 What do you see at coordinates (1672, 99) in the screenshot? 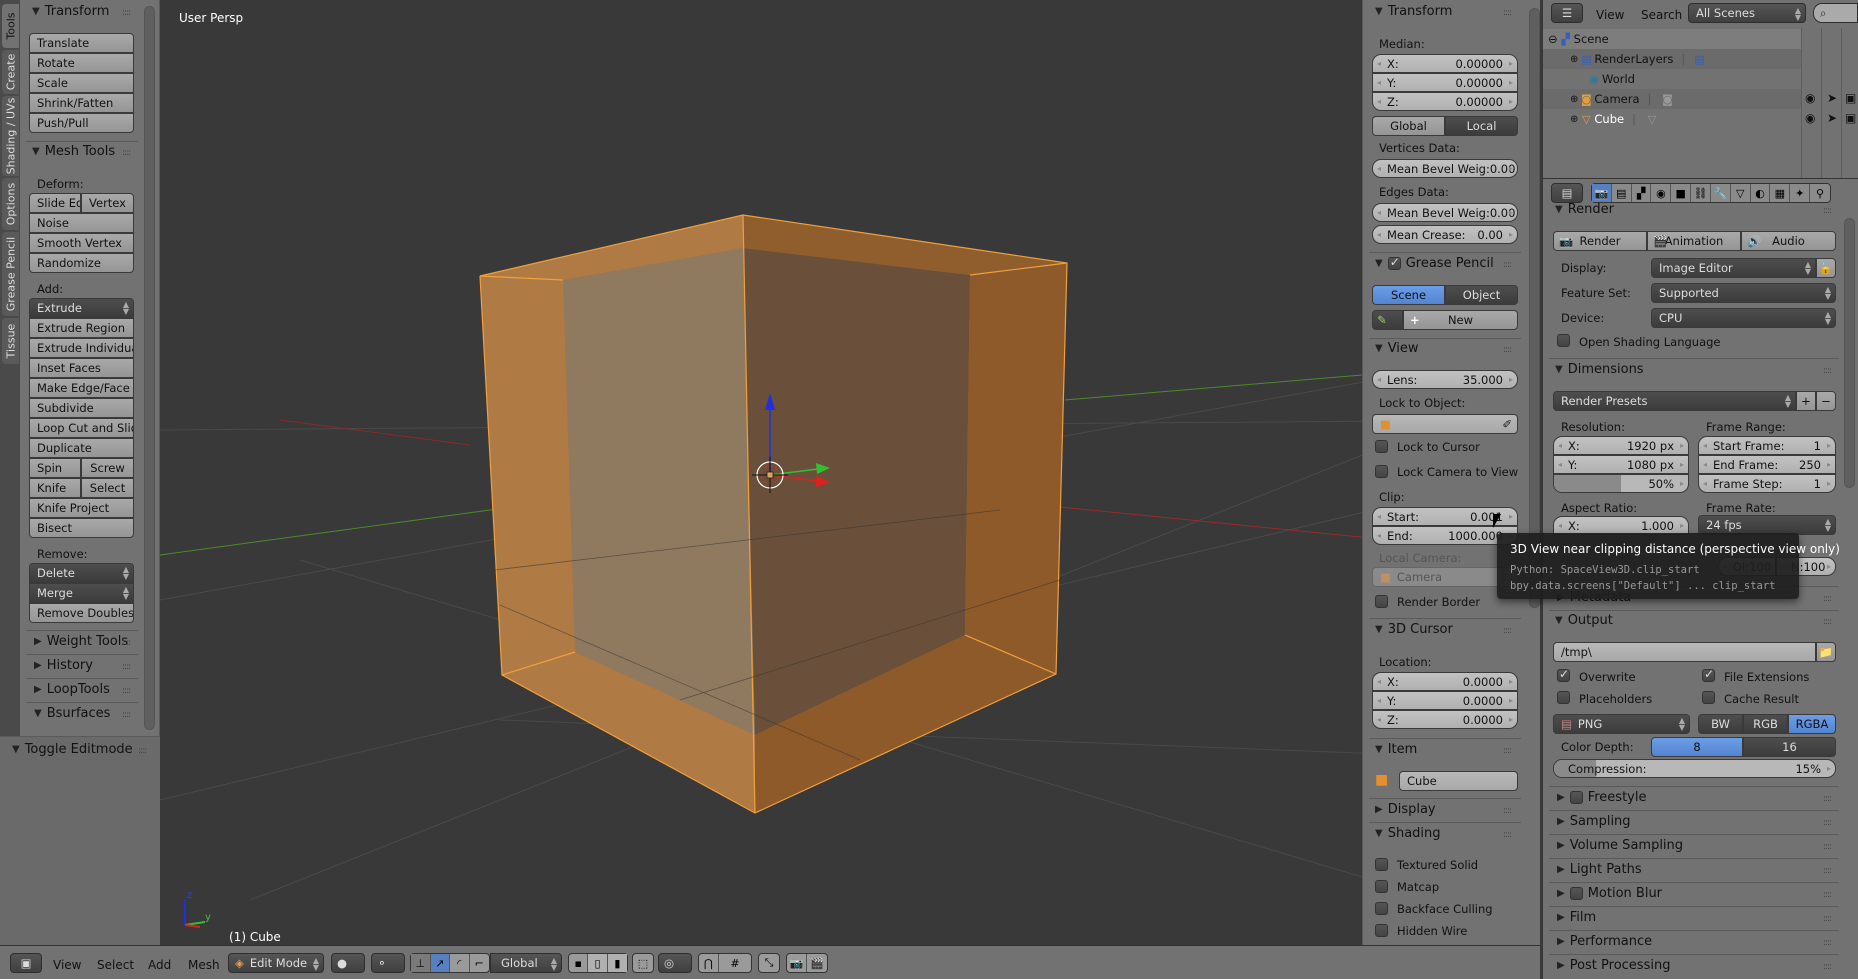
I see `outliner-item-camera: ⊕ ◙ Camera | ◙` at bounding box center [1672, 99].